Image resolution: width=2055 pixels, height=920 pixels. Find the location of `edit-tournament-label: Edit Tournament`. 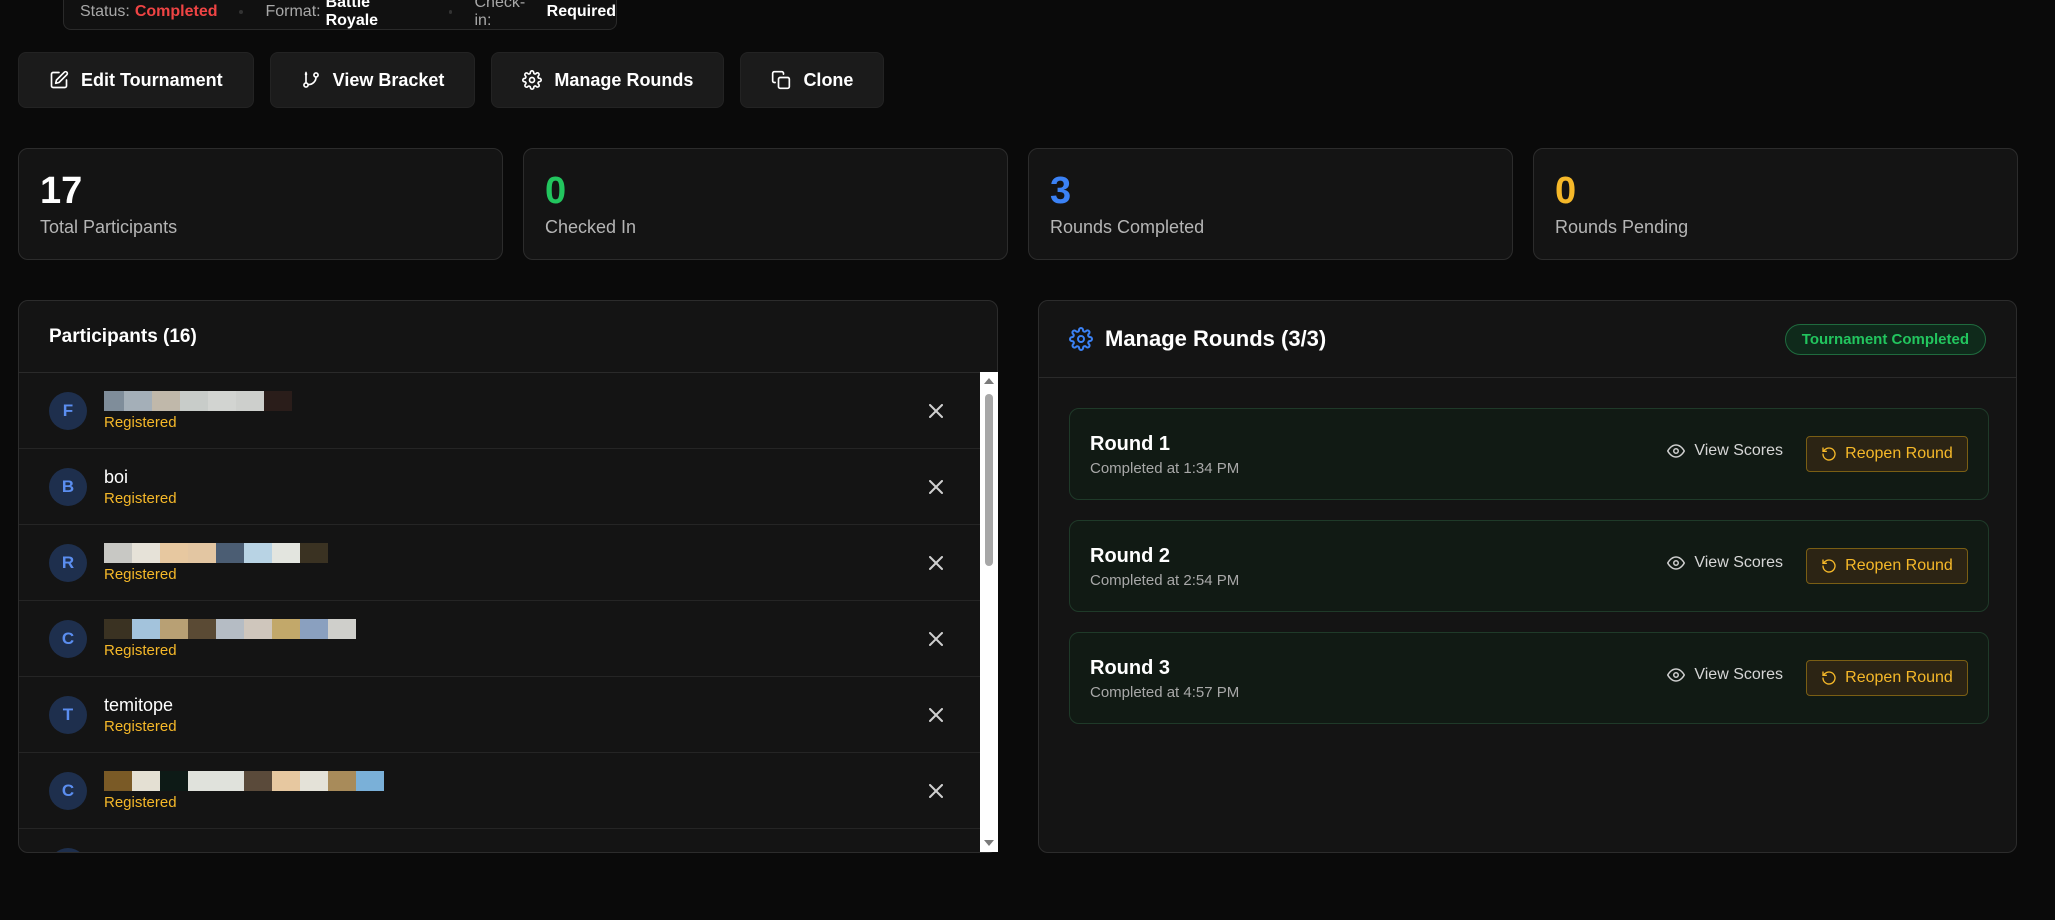

edit-tournament-label: Edit Tournament is located at coordinates (152, 79).